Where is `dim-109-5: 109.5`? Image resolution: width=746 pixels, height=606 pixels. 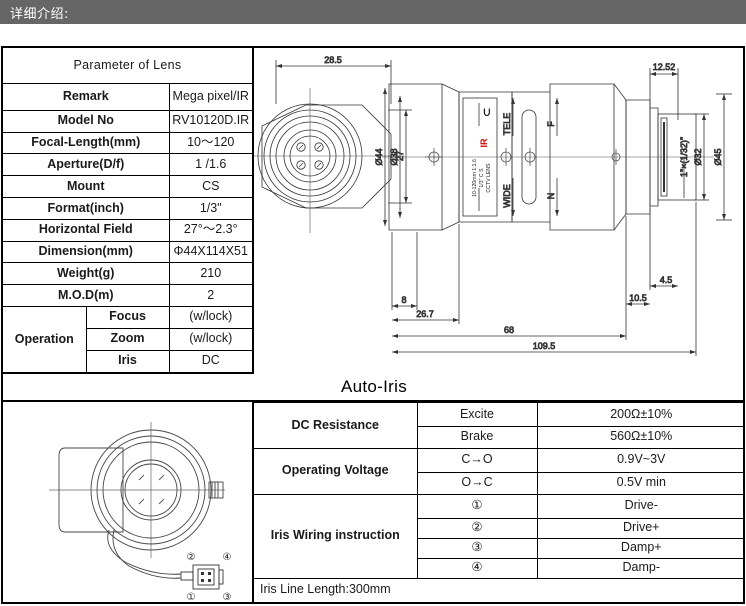
dim-109-5: 109.5 is located at coordinates (544, 279).